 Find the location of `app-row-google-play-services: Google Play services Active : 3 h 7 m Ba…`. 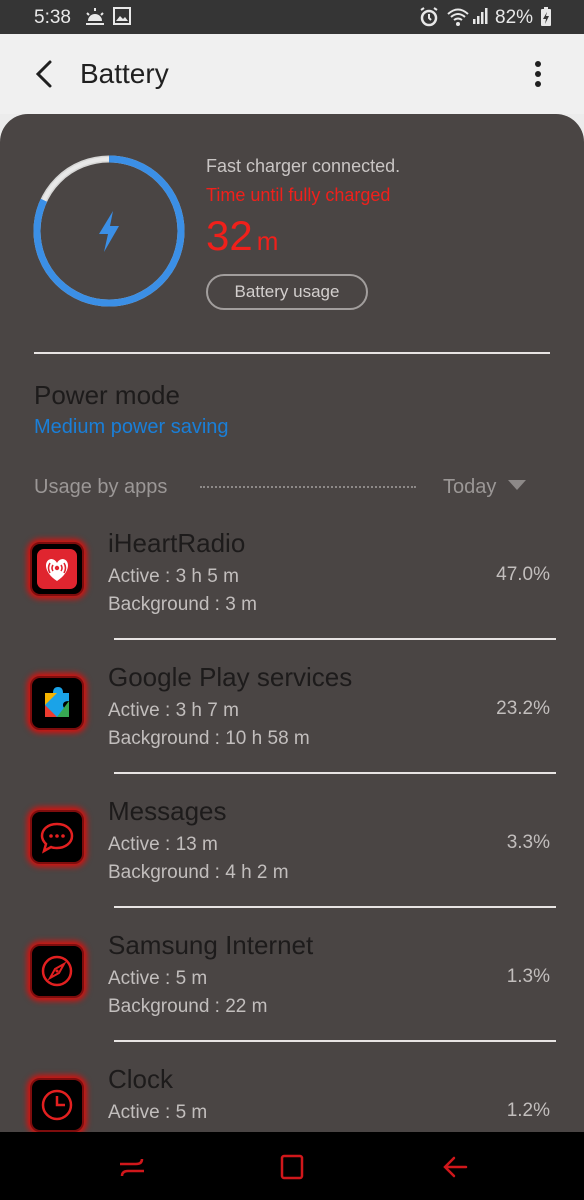

app-row-google-play-services: Google Play services Active : 3 h 7 m Ba… is located at coordinates (292, 723).